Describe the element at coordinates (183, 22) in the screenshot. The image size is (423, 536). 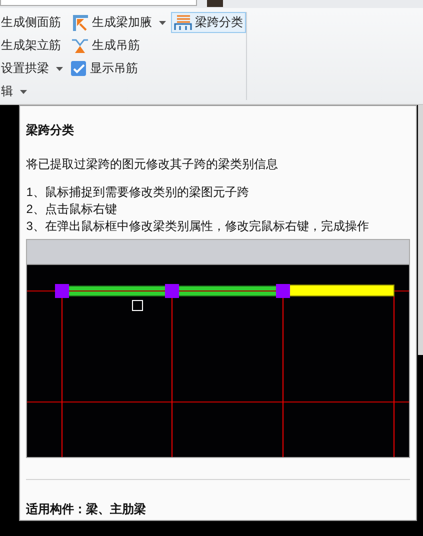
I see `beam-span-icon` at that location.